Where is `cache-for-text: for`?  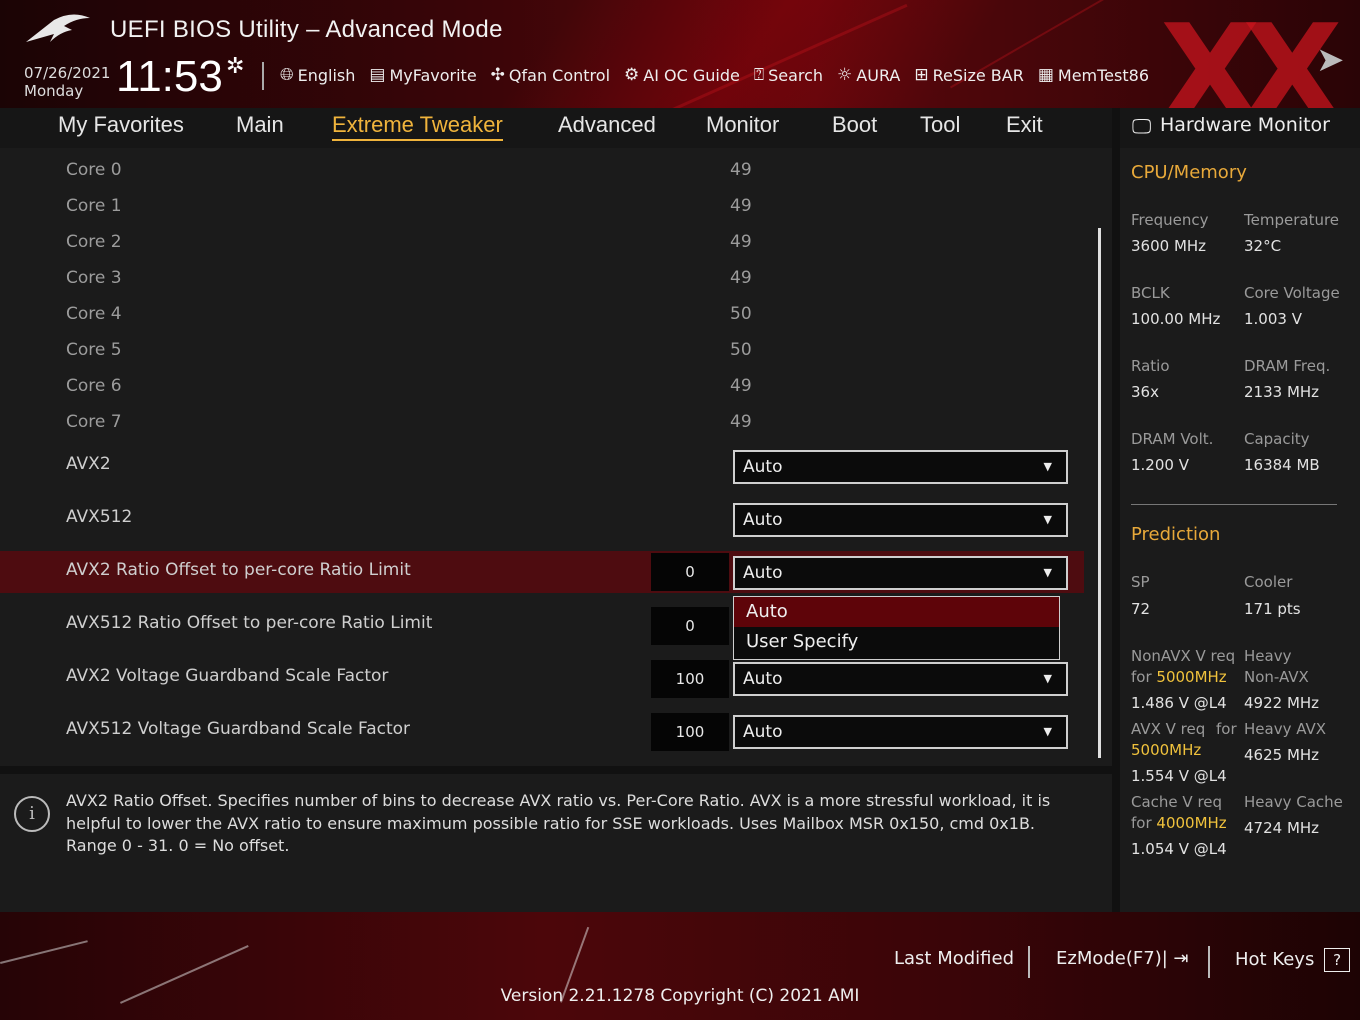
cache-for-text: for is located at coordinates (1141, 823).